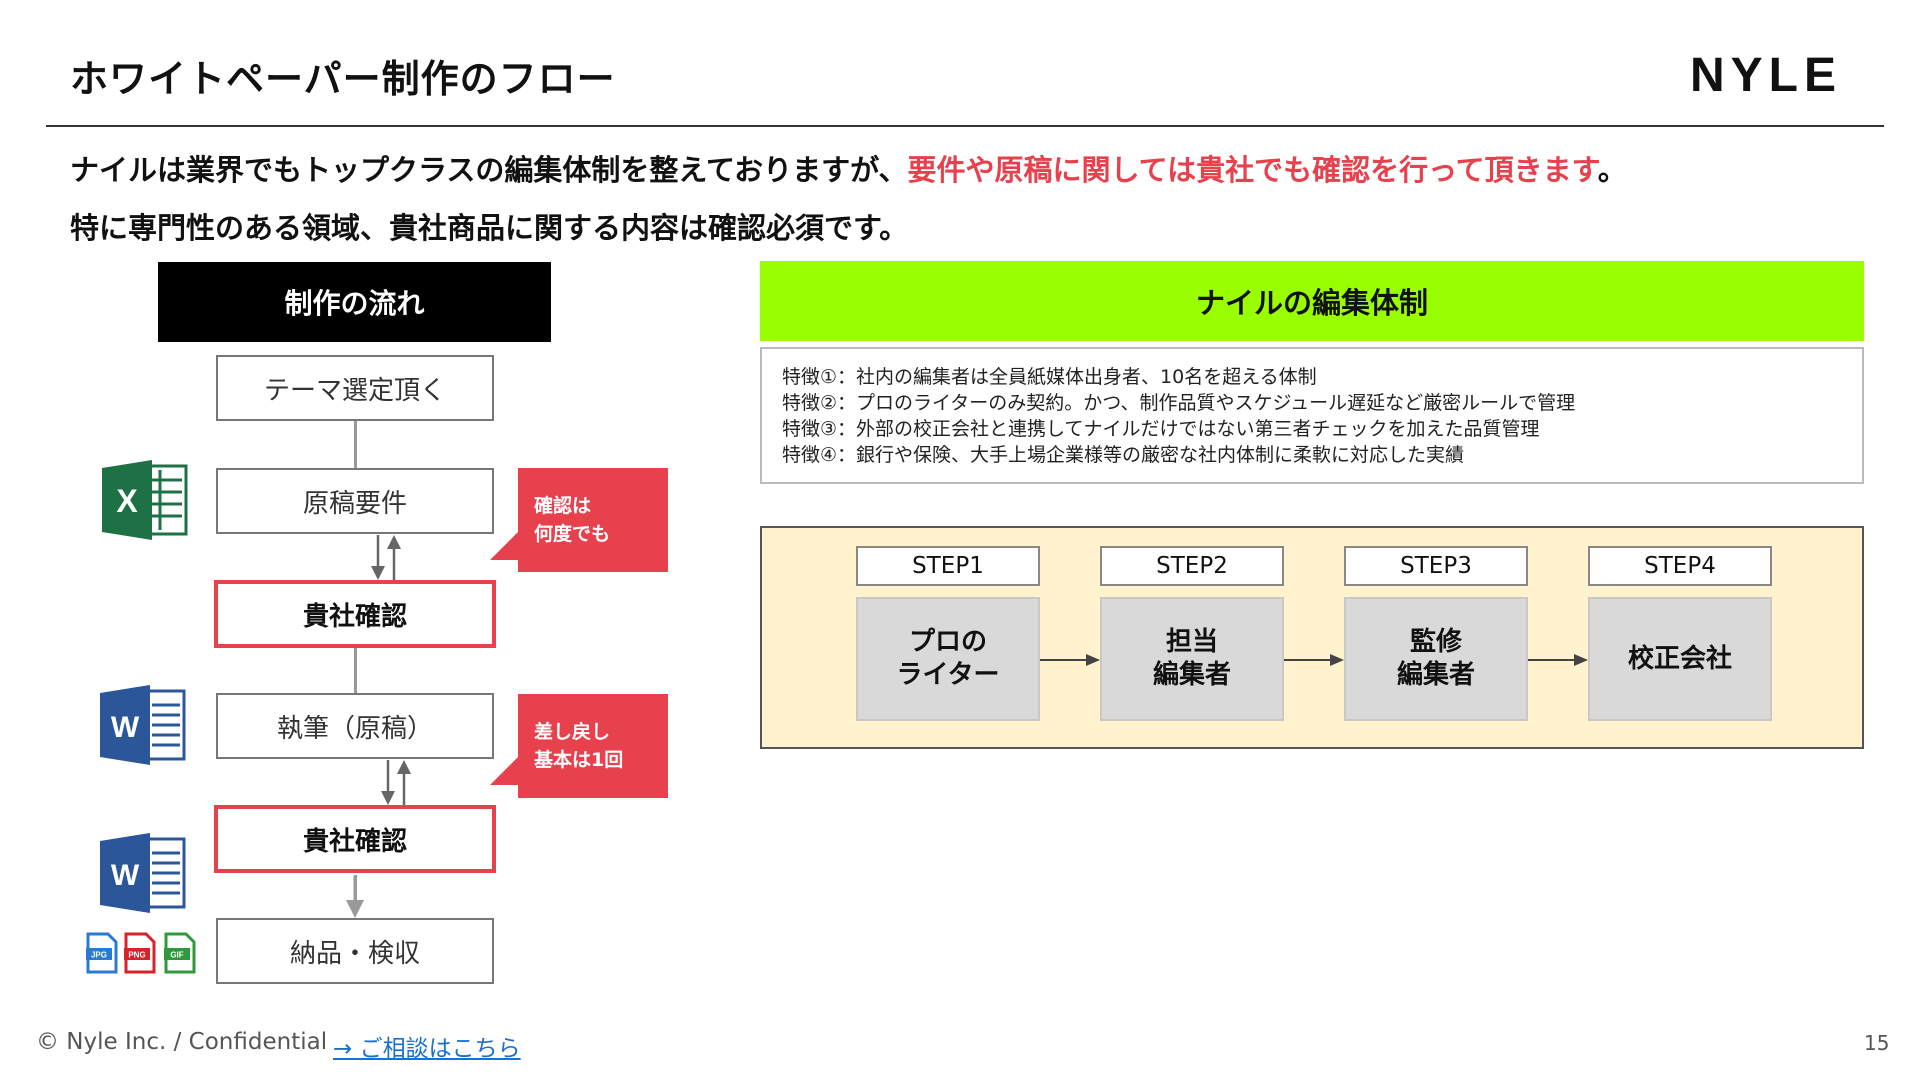 The image size is (1920, 1080). Describe the element at coordinates (593, 520) in the screenshot. I see `callout-check-anytime: 確認は 何度でも` at that location.